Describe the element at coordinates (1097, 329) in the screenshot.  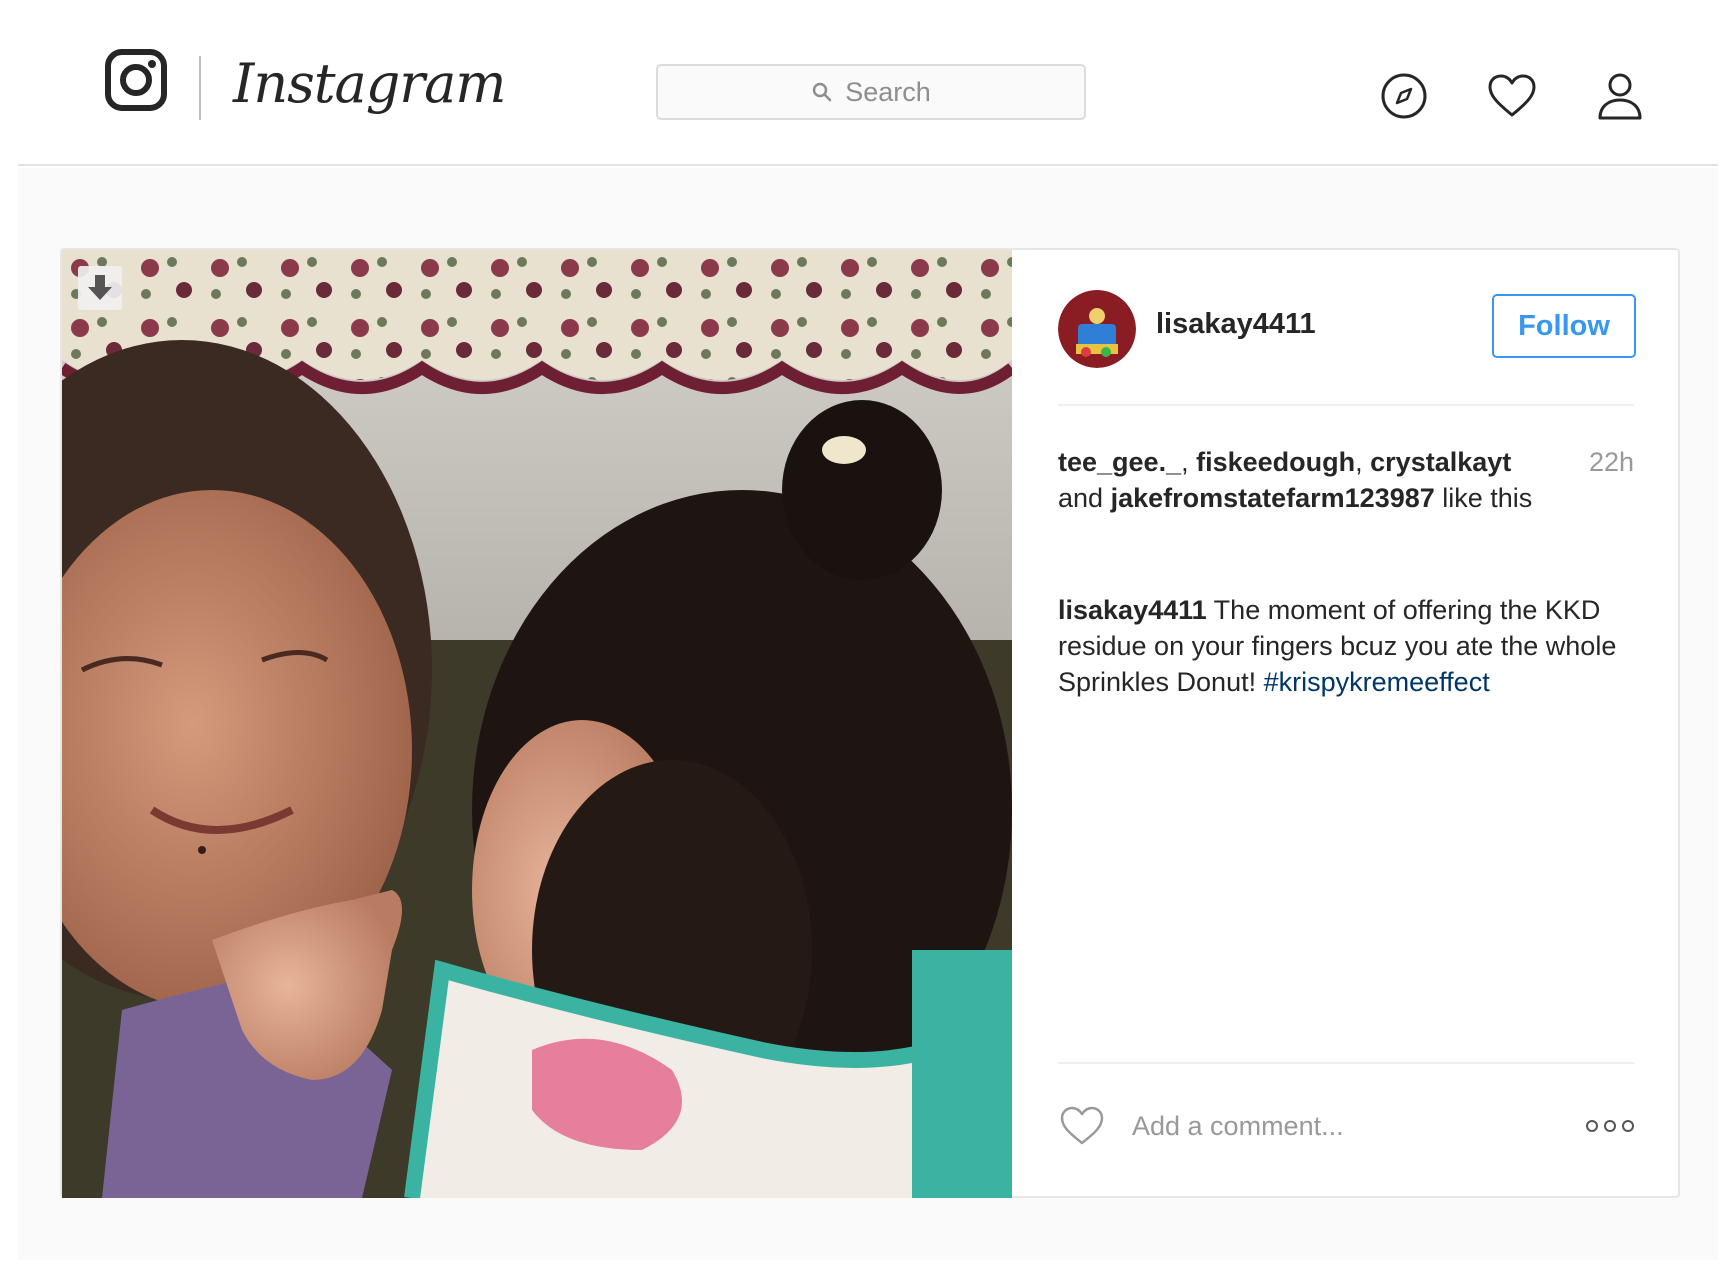
I see `avatar` at that location.